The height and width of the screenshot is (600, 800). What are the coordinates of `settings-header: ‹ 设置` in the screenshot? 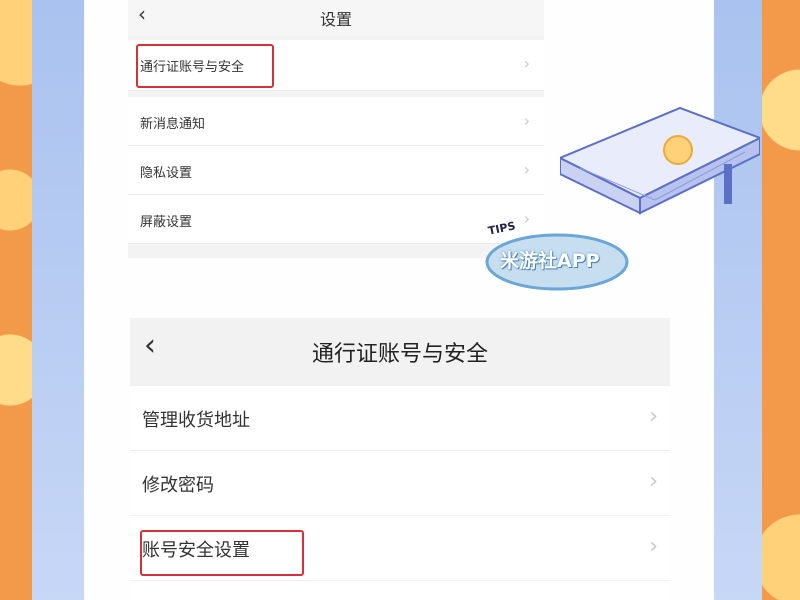 It's located at (336, 18).